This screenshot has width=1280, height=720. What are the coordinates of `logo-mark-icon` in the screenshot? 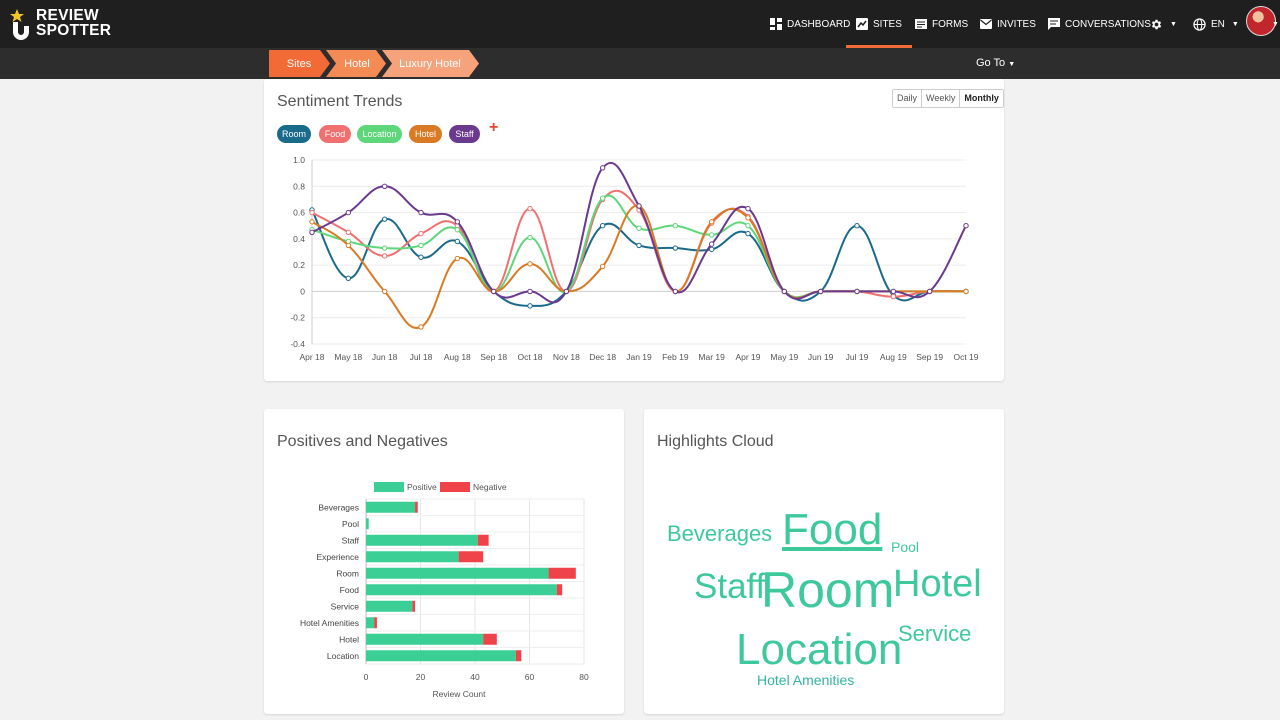 It's located at (19, 24).